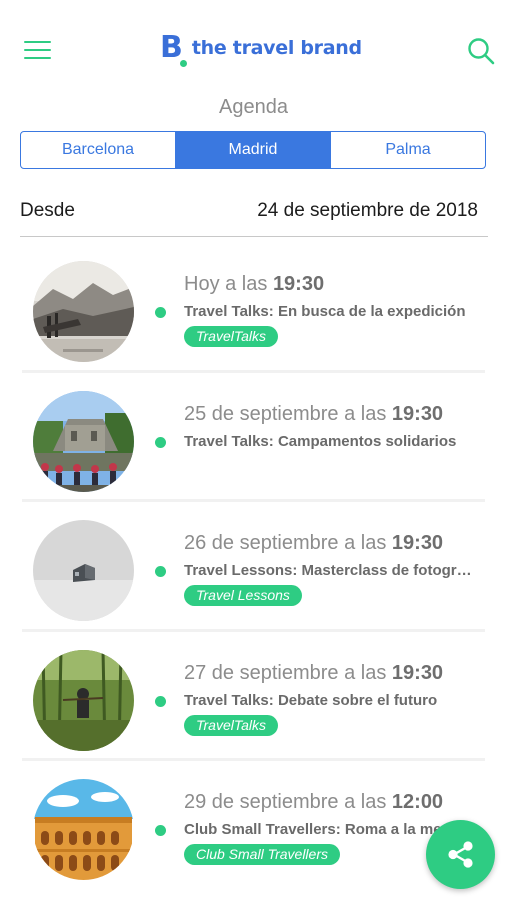  Describe the element at coordinates (320, 441) in the screenshot. I see `event-title: Travel Talks: Campamentos solidarios` at that location.